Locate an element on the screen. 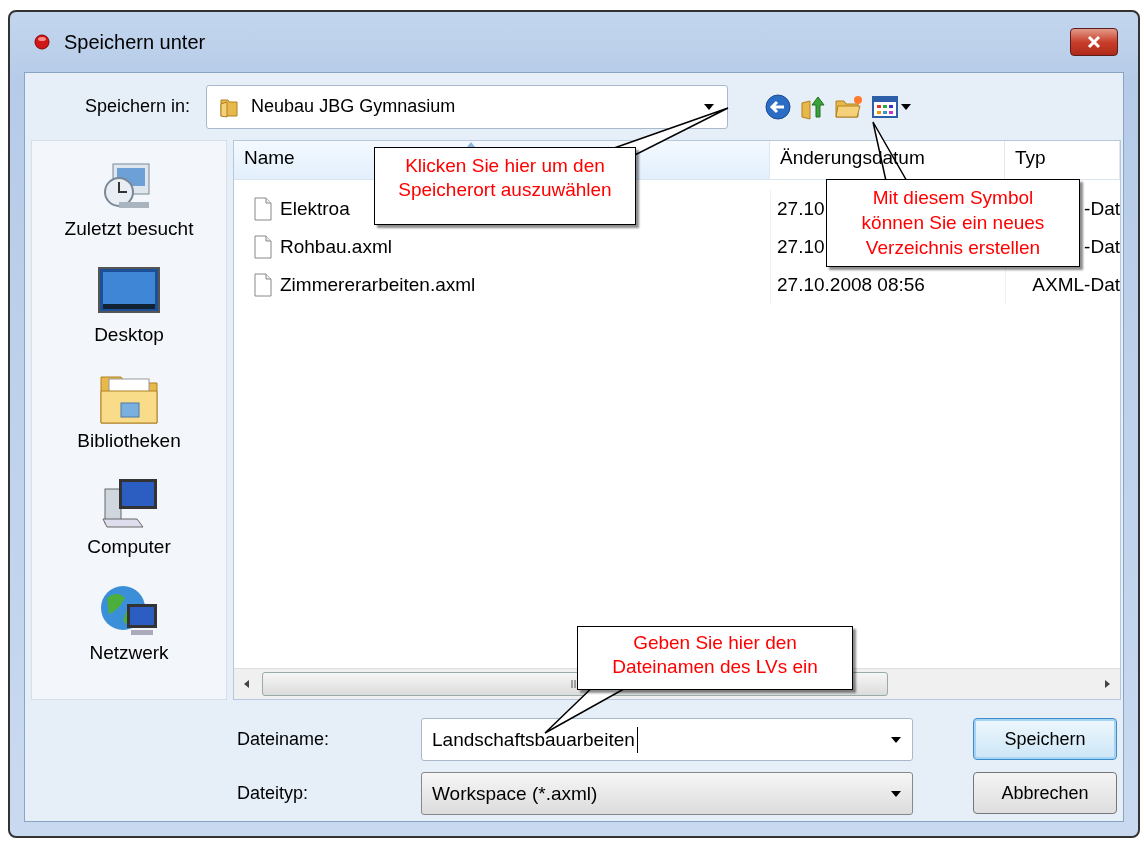 Image resolution: width=1144 pixels, height=847 pixels. window-title: Speichern unter is located at coordinates (135, 42).